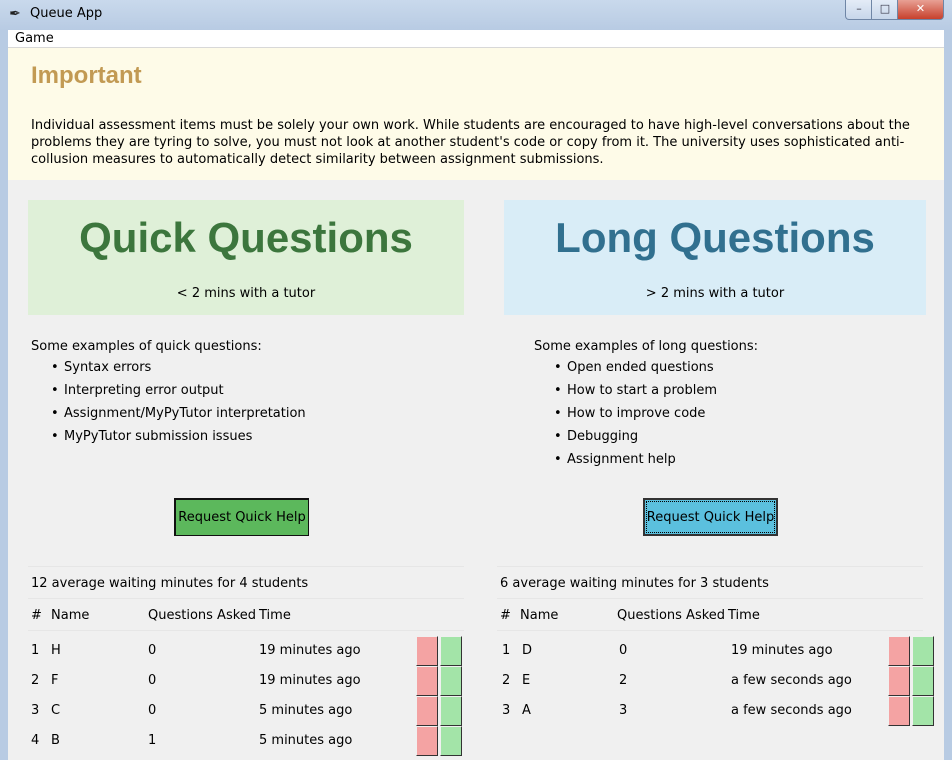  Describe the element at coordinates (615, 459) in the screenshot. I see `list-item: • Assignment help` at that location.